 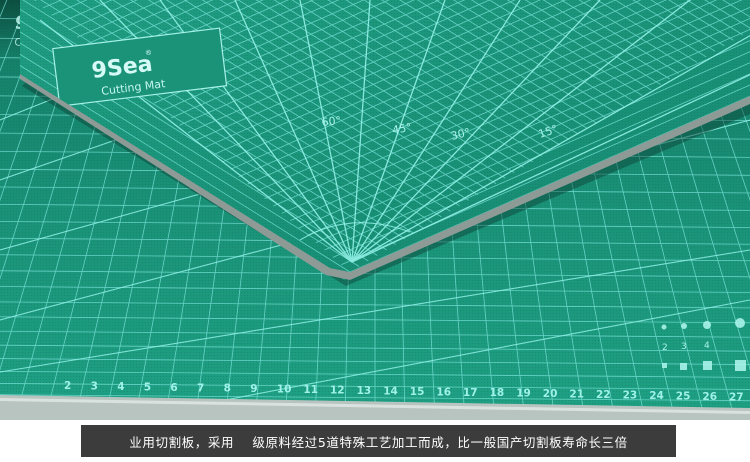 What do you see at coordinates (736, 397) in the screenshot?
I see `ruler-number: 27` at bounding box center [736, 397].